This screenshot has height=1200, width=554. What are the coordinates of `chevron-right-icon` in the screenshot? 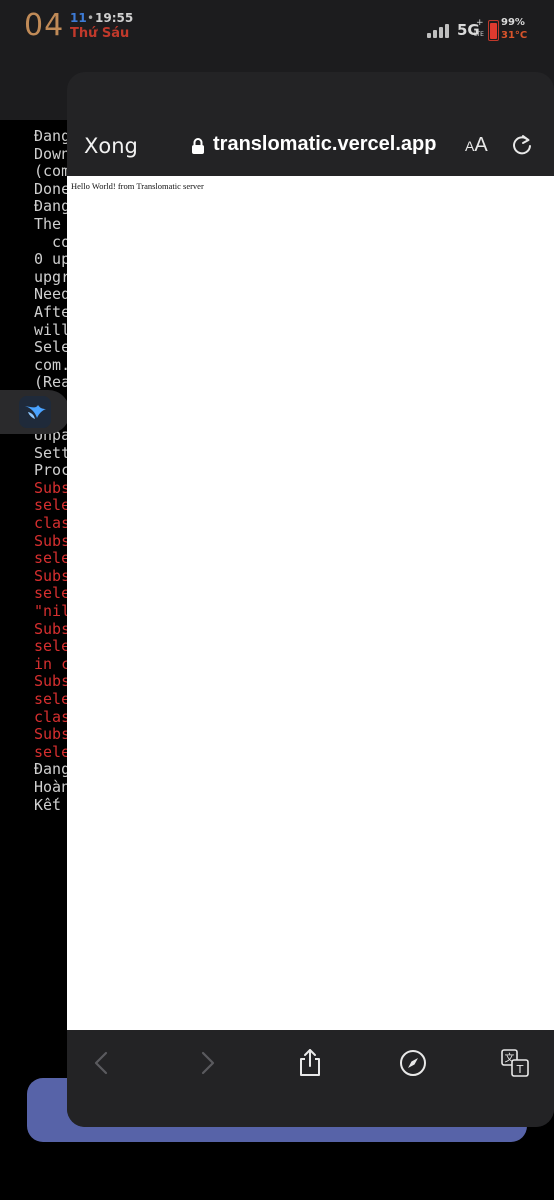 It's located at (207, 1063).